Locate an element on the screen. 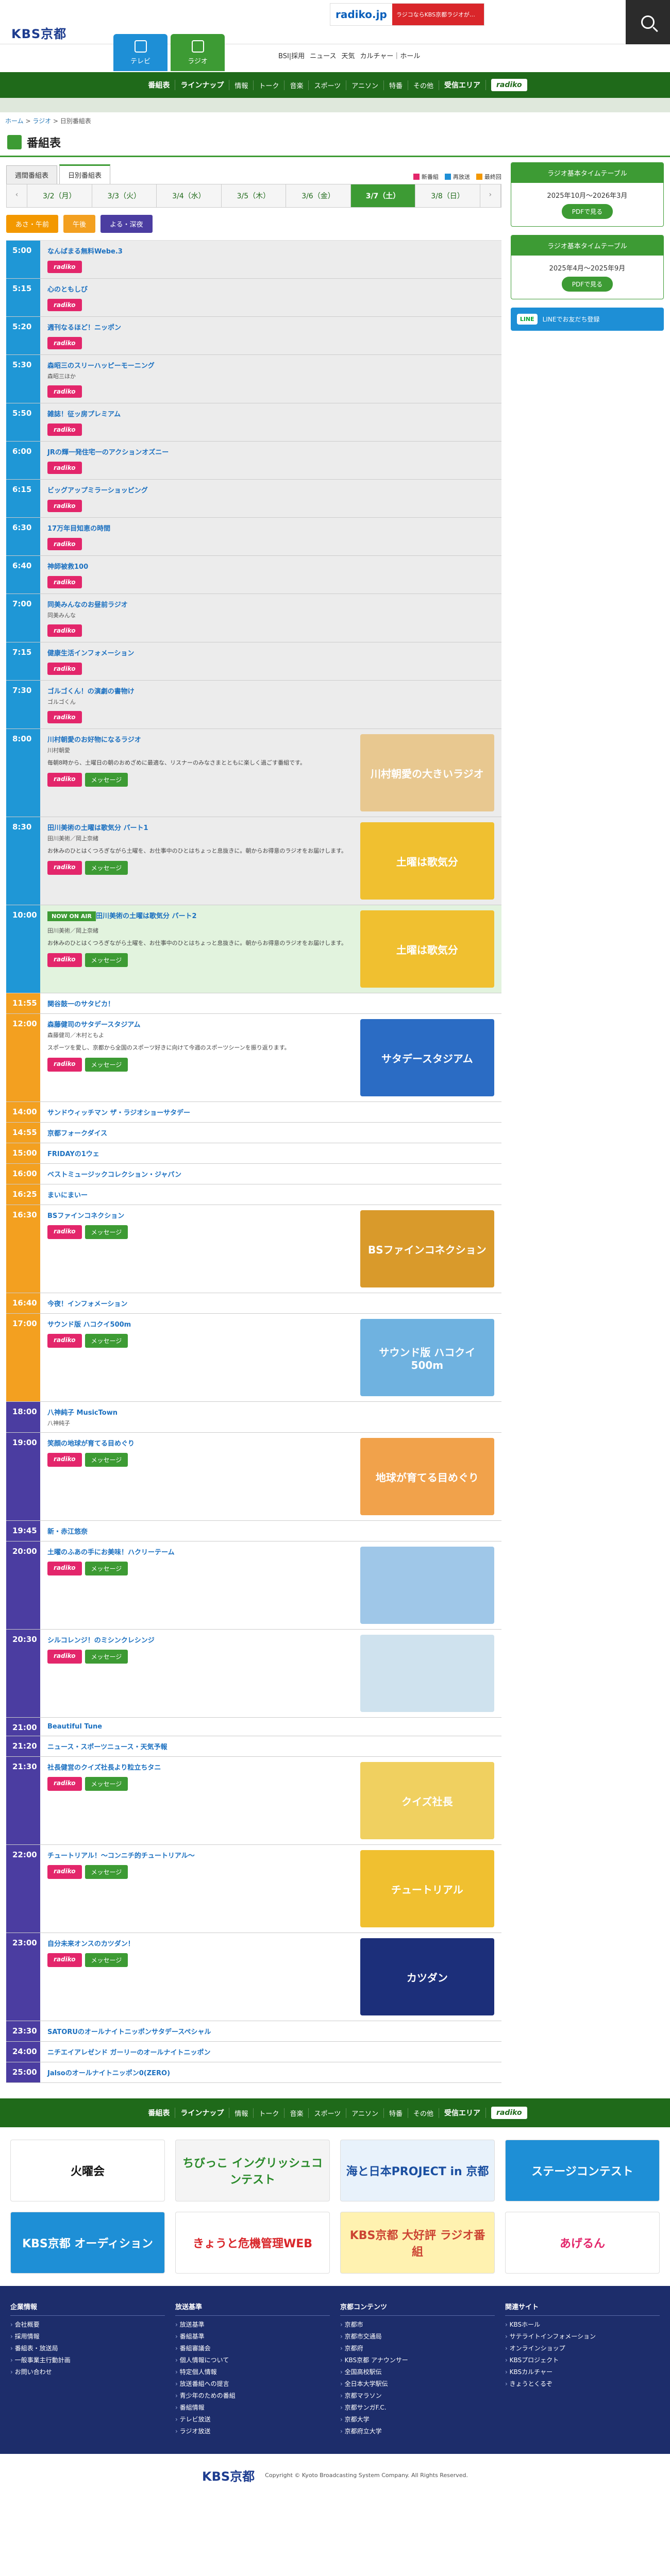  footer-link: 番組審議会 is located at coordinates (252, 2348).